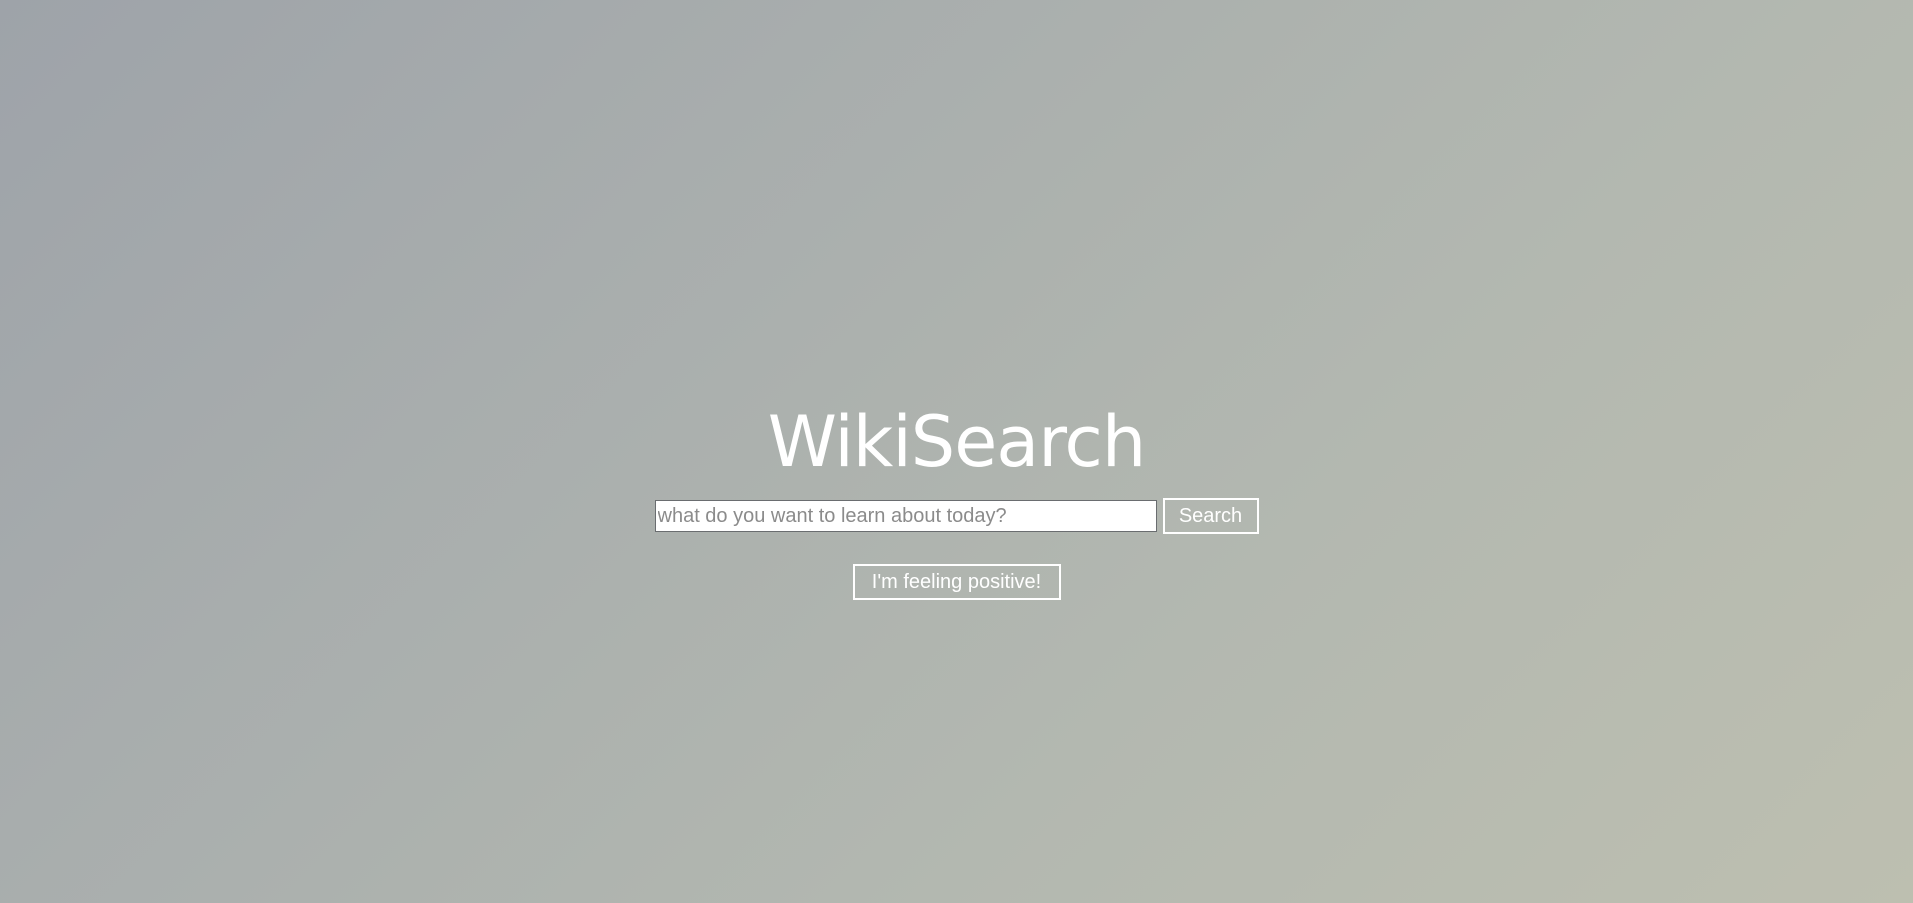 The image size is (1913, 903). What do you see at coordinates (905, 516) in the screenshot?
I see `search-input` at bounding box center [905, 516].